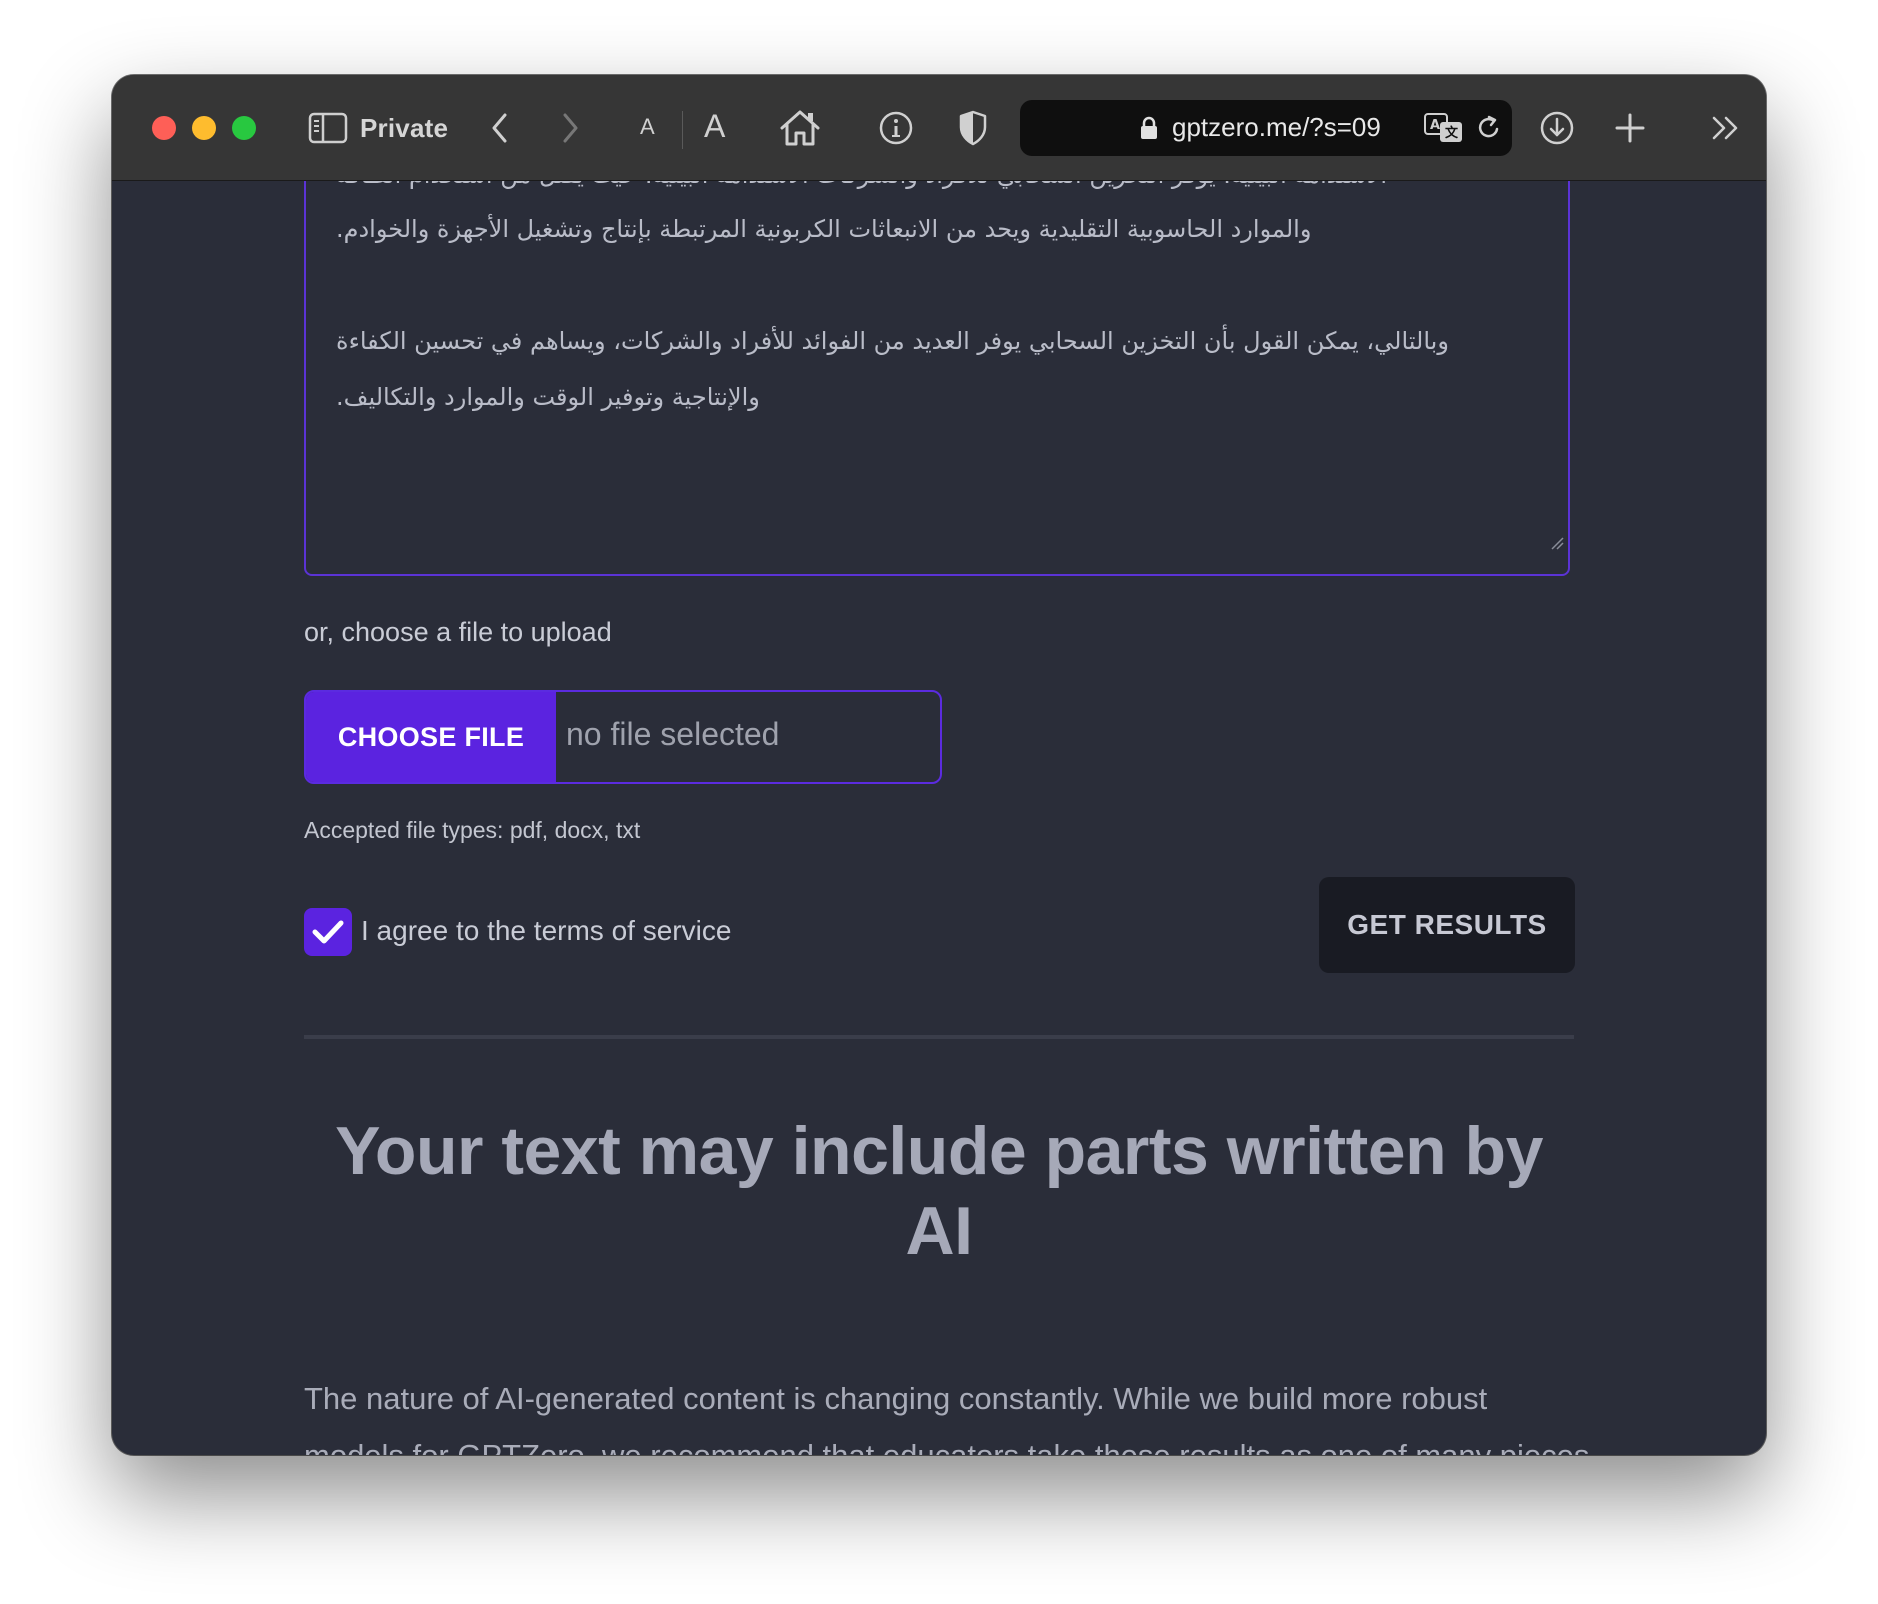  I want to click on lock-icon, so click(1149, 130).